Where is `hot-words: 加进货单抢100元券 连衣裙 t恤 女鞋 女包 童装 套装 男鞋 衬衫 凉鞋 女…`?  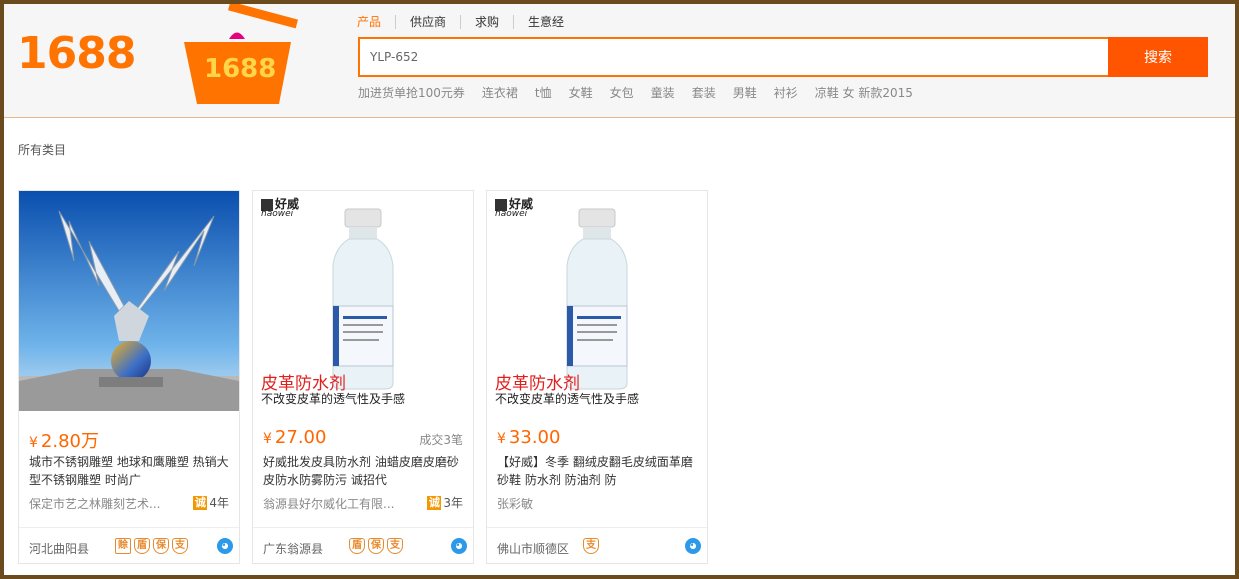 hot-words: 加进货单抢100元券 连衣裙 t恤 女鞋 女包 童装 套装 男鞋 衬衫 凉鞋 女… is located at coordinates (644, 92).